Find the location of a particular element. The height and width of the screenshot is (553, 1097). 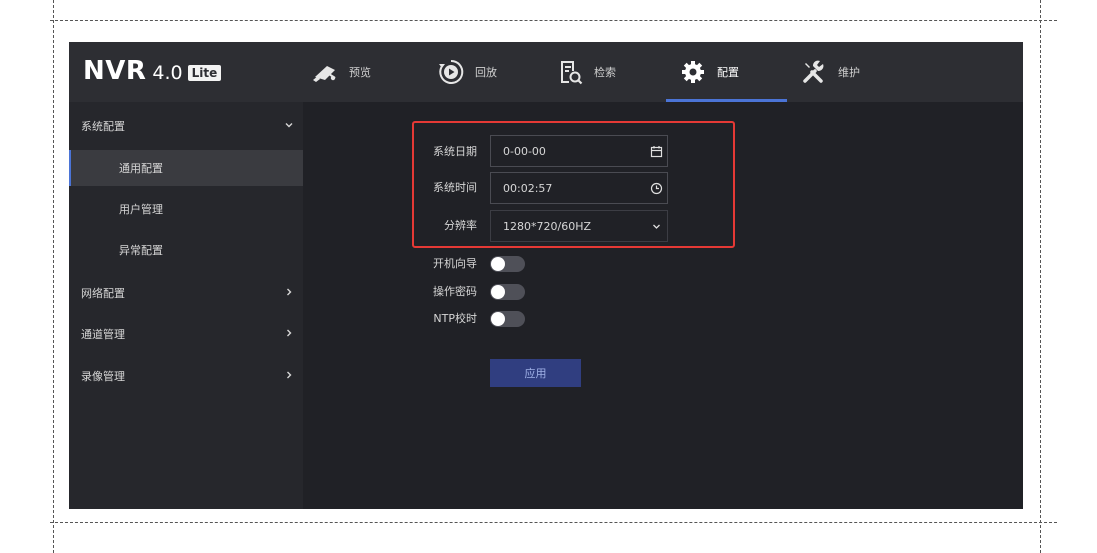

brand-badge: Lite is located at coordinates (204, 73).